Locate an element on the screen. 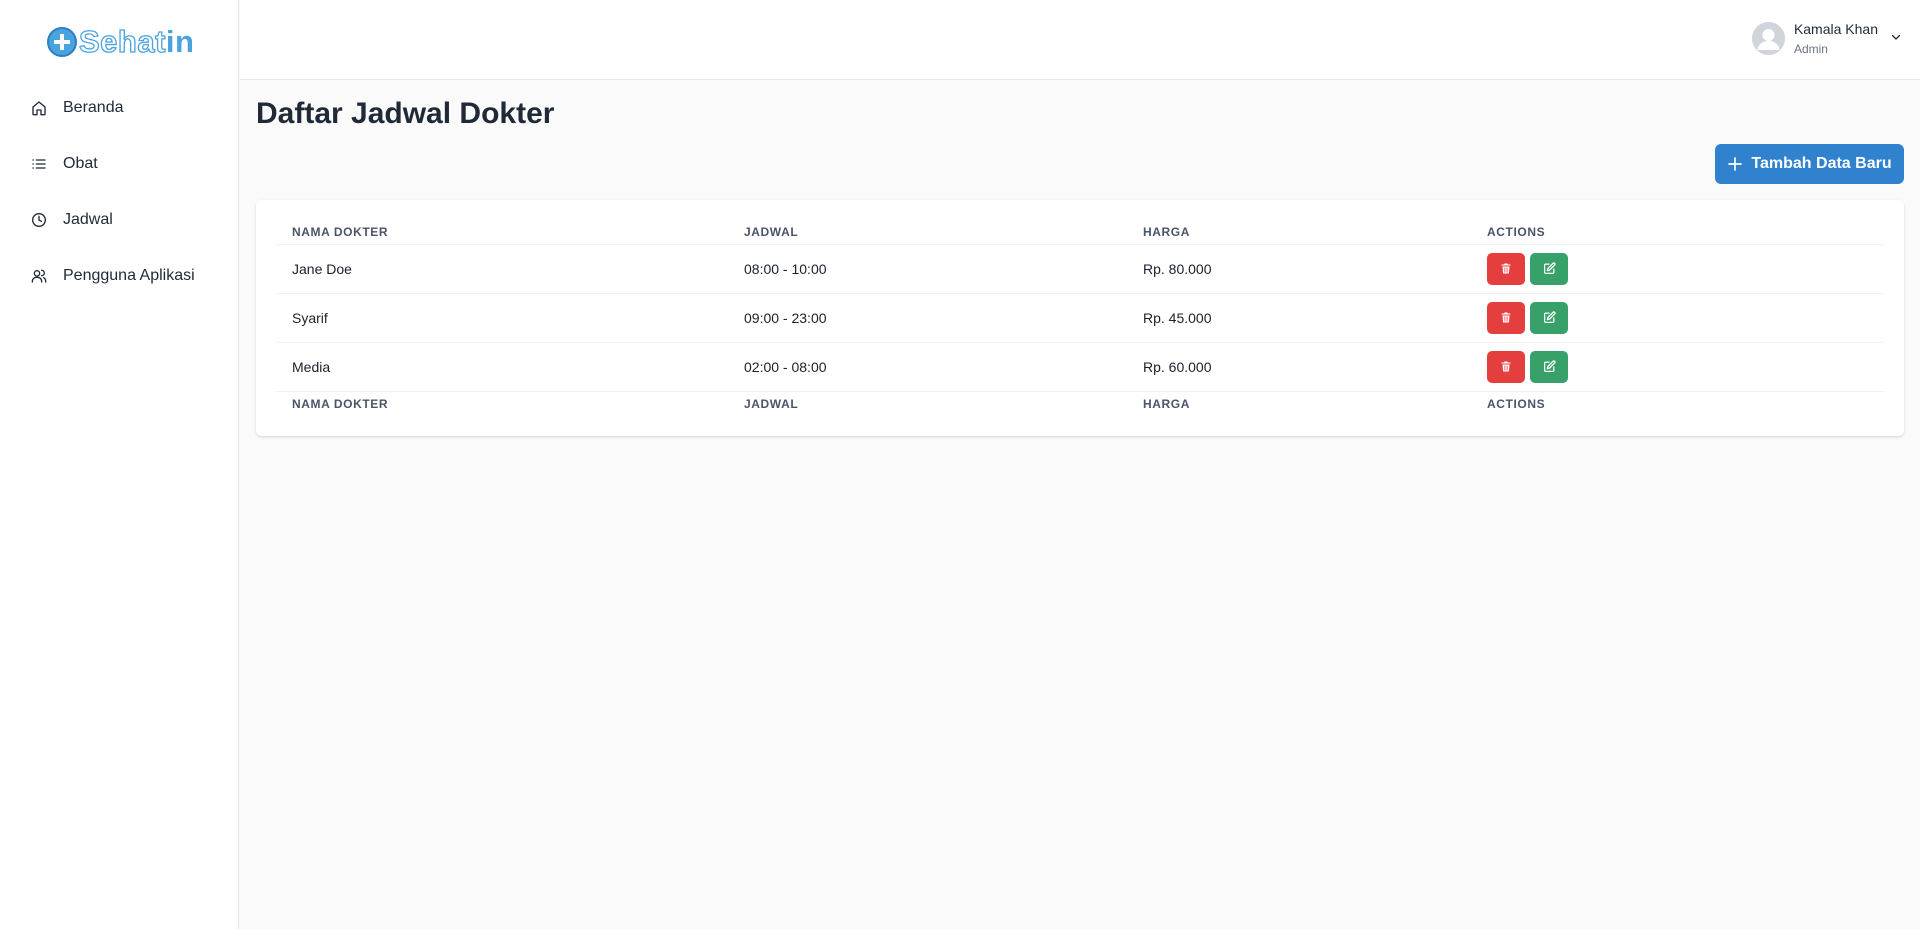 This screenshot has width=1920, height=929. user-info: Kamala Khan Admin is located at coordinates (1836, 38).